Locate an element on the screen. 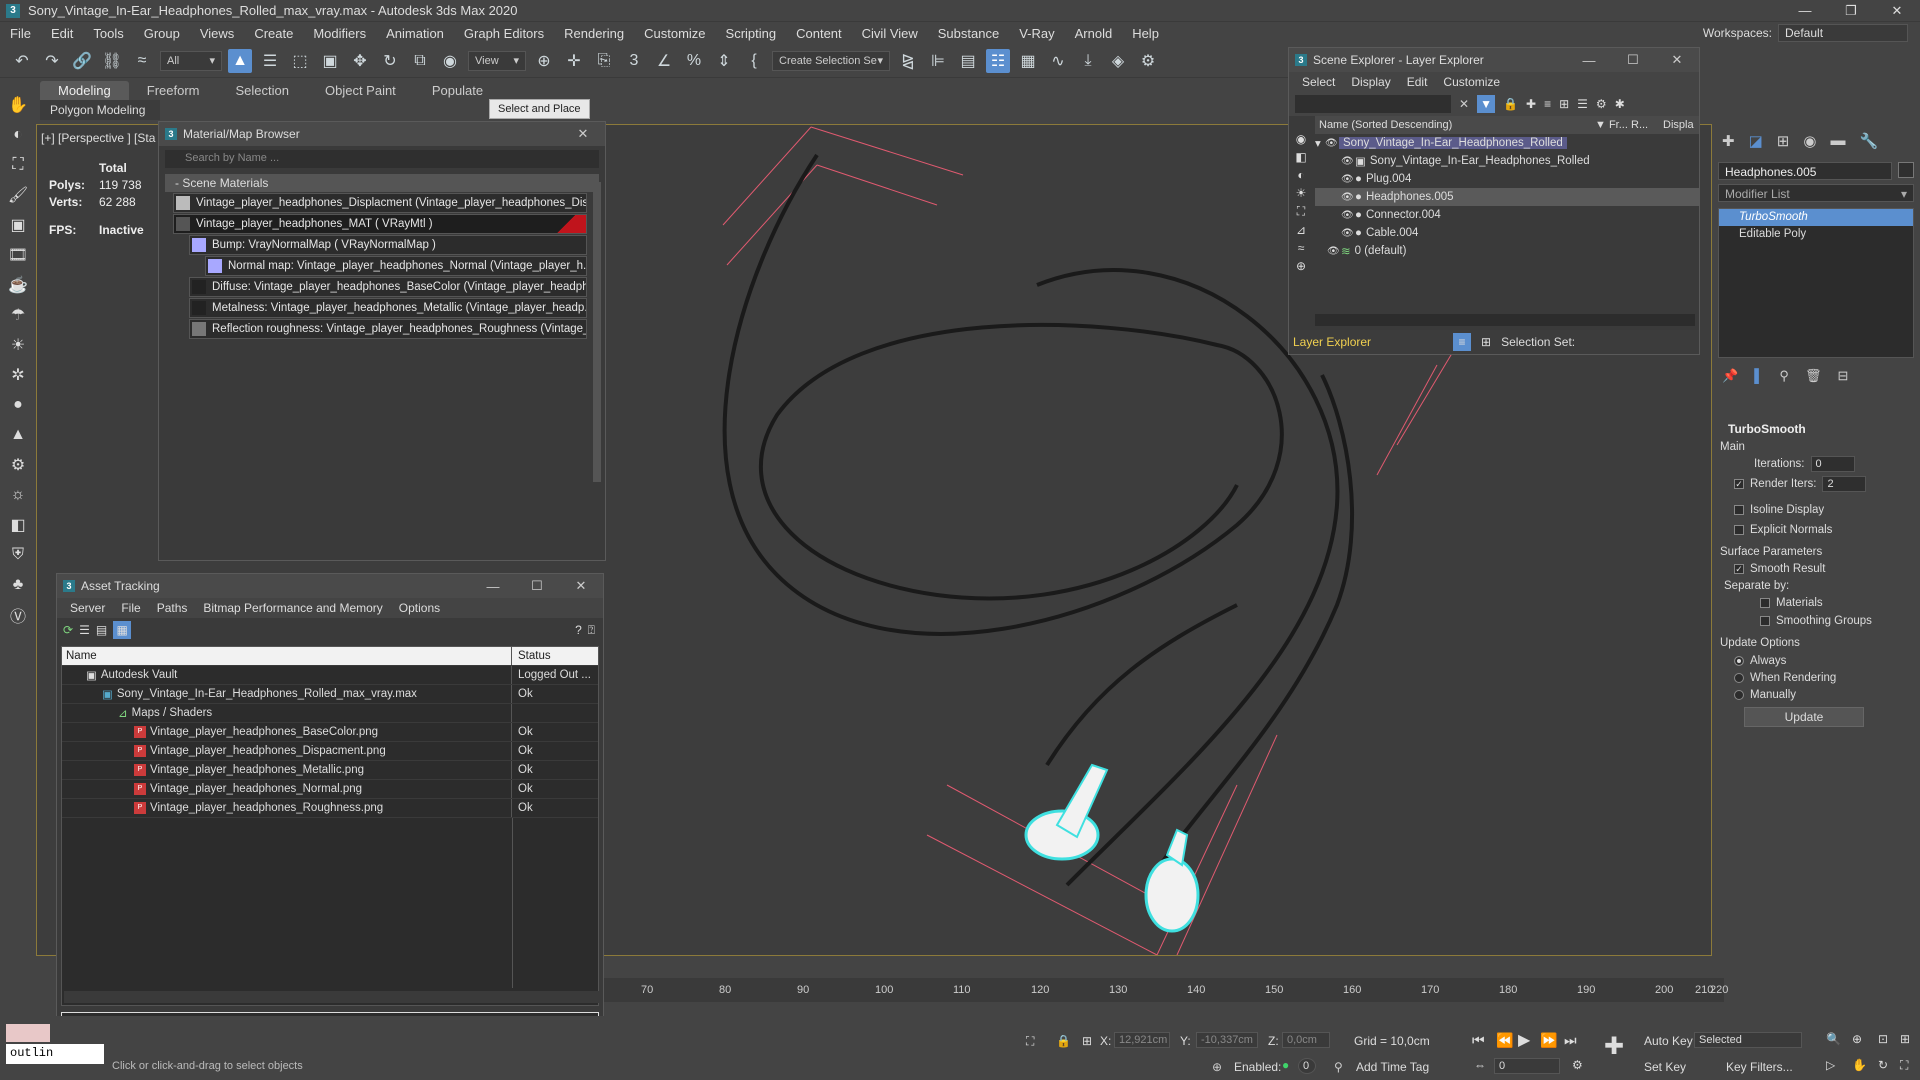  adaptive-degradation-icon: ⊕ is located at coordinates (1217, 1067).